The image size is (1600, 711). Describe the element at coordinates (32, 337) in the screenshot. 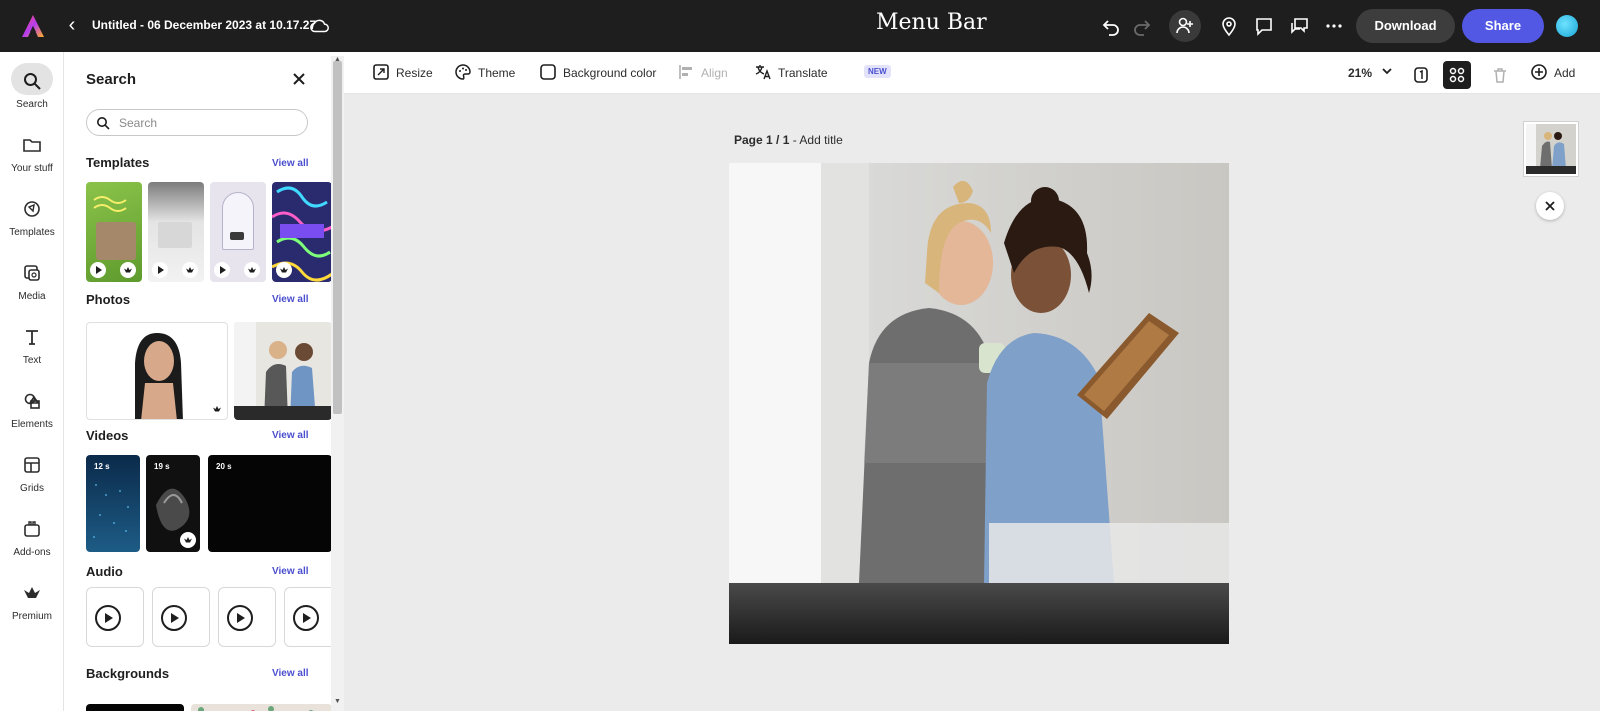

I see `text-icon` at that location.